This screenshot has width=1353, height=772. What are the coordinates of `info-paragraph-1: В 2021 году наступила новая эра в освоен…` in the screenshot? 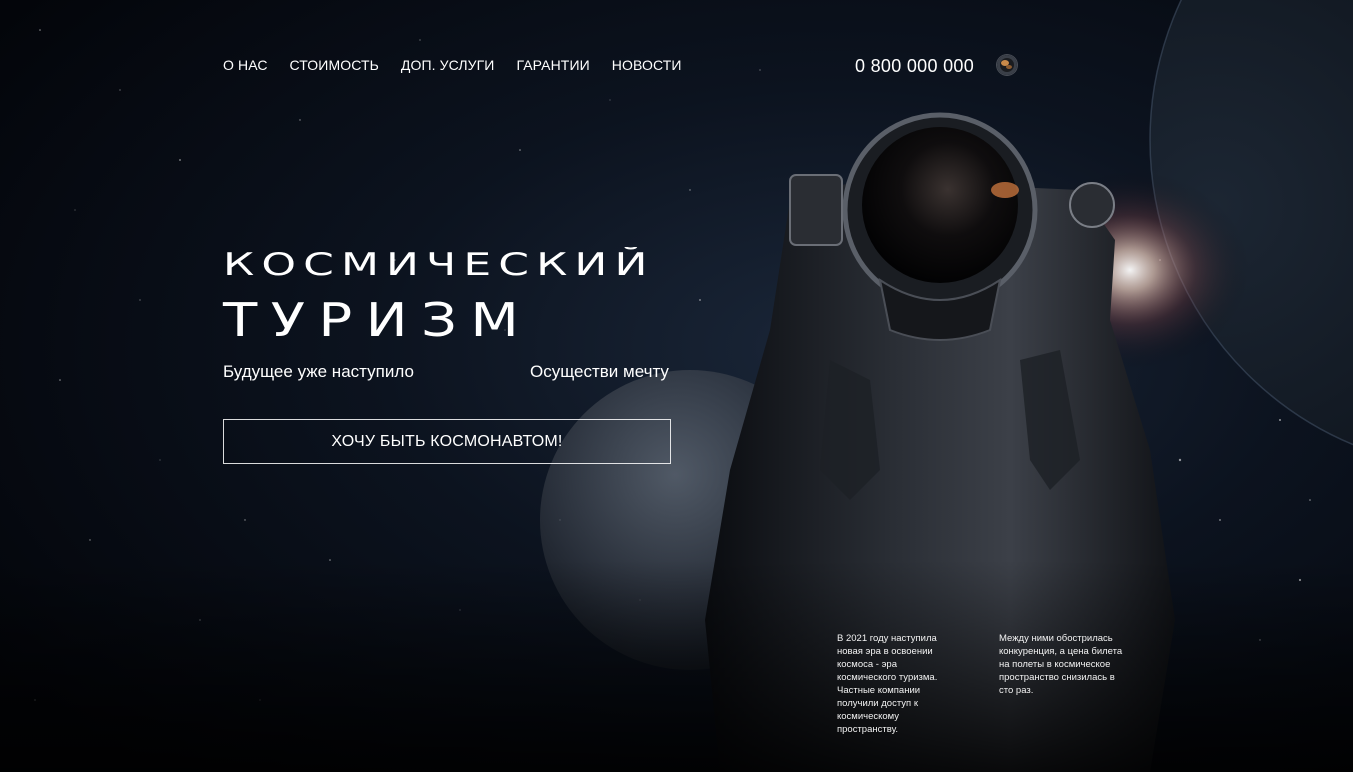 It's located at (887, 684).